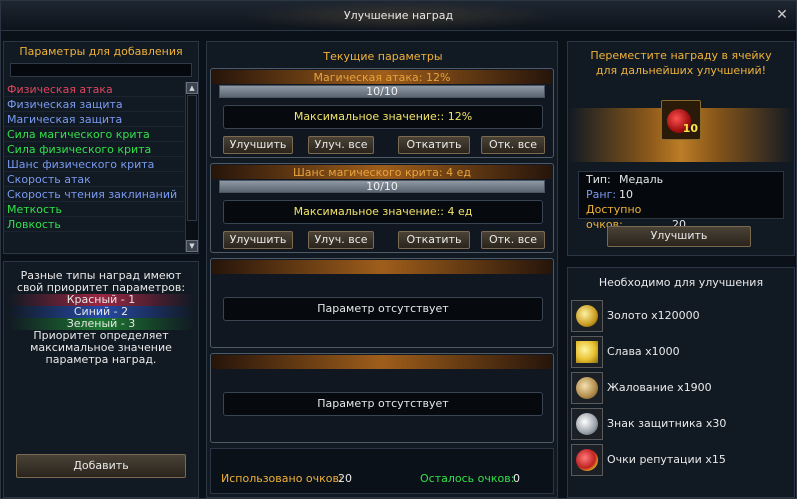  What do you see at coordinates (94, 209) in the screenshot?
I see `list-item: Меткость` at bounding box center [94, 209].